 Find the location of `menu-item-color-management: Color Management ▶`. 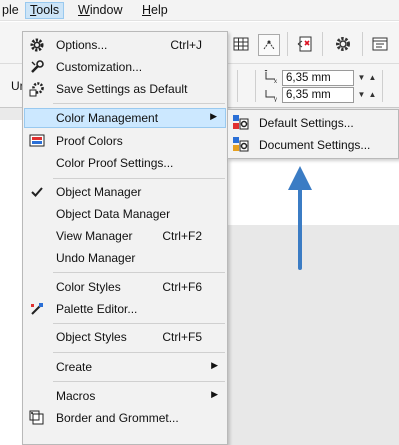

menu-item-color-management: Color Management ▶ is located at coordinates (125, 118).